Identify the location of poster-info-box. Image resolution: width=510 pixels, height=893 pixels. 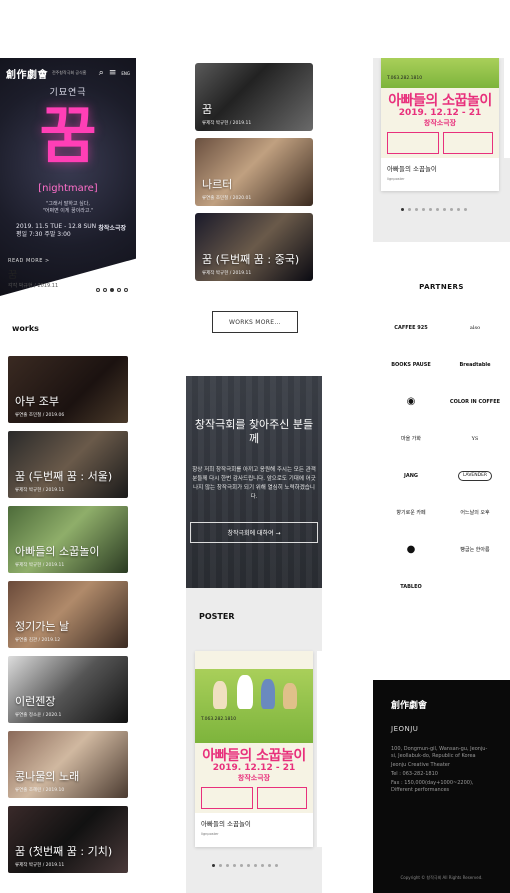
(468, 143).